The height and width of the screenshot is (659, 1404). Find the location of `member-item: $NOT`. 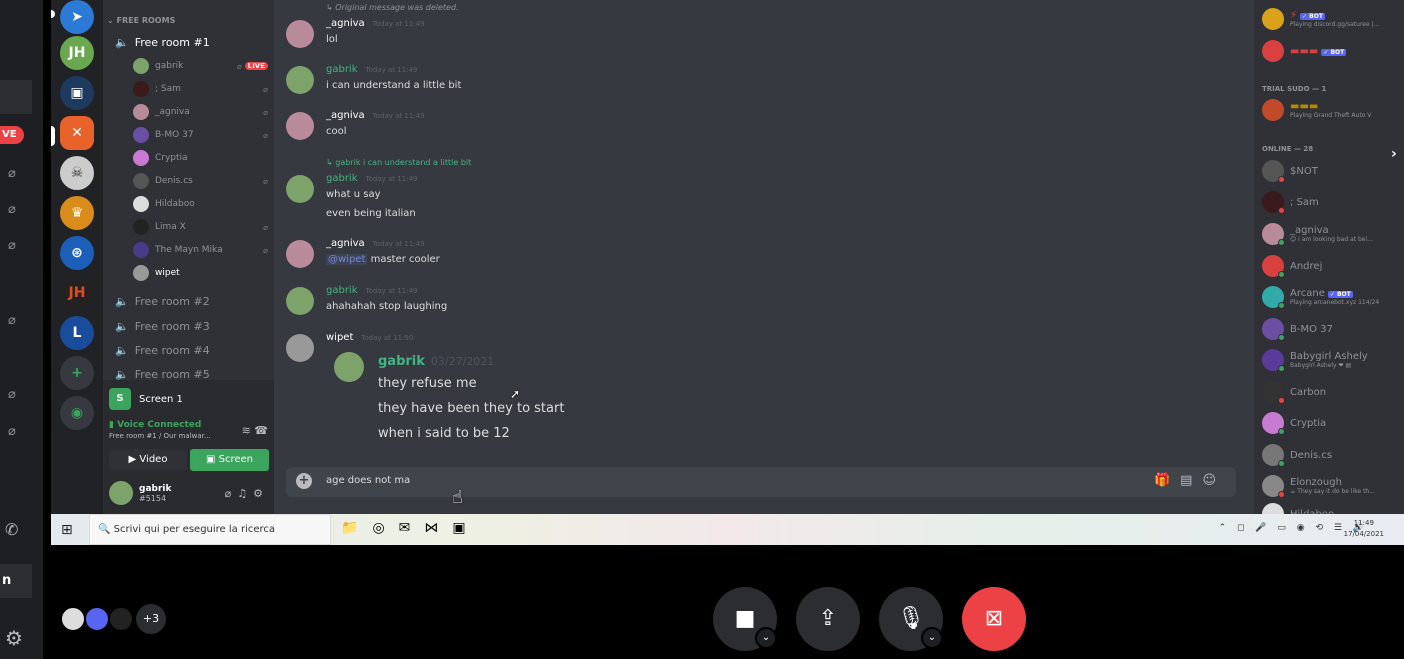

member-item: $NOT is located at coordinates (1332, 171).